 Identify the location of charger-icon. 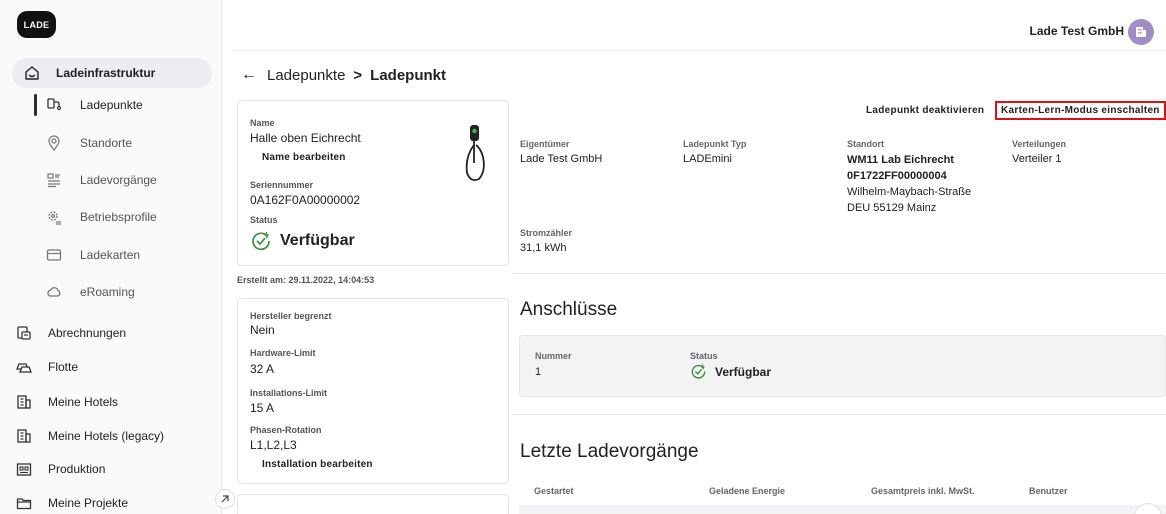
(54, 105).